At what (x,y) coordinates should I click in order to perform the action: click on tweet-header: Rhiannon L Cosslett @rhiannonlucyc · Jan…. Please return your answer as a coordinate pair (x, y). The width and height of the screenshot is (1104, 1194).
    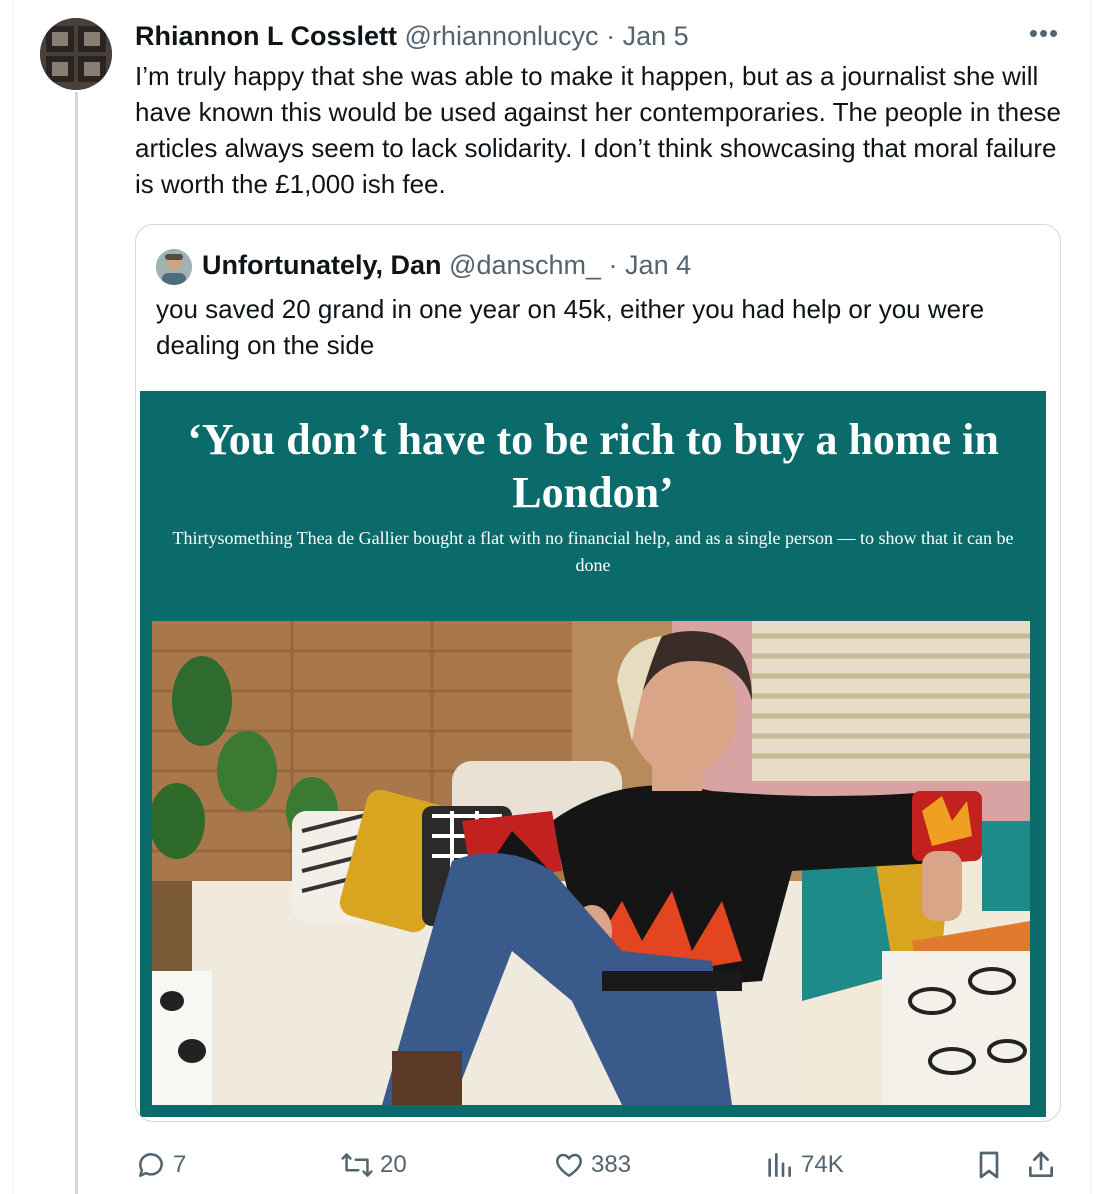
    Looking at the image, I should click on (585, 36).